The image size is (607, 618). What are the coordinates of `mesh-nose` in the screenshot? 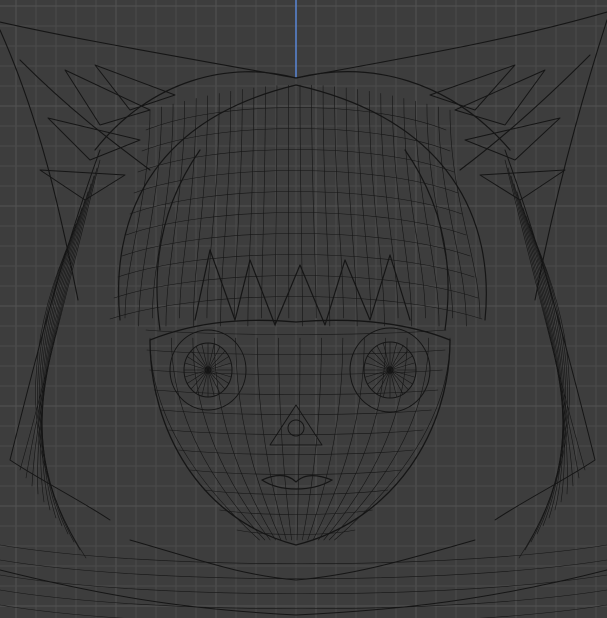 It's located at (296, 425).